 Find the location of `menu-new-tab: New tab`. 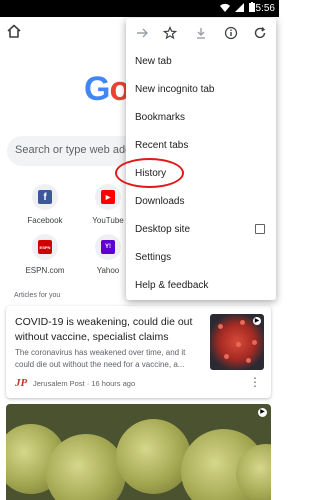

menu-new-tab: New tab is located at coordinates (153, 61).